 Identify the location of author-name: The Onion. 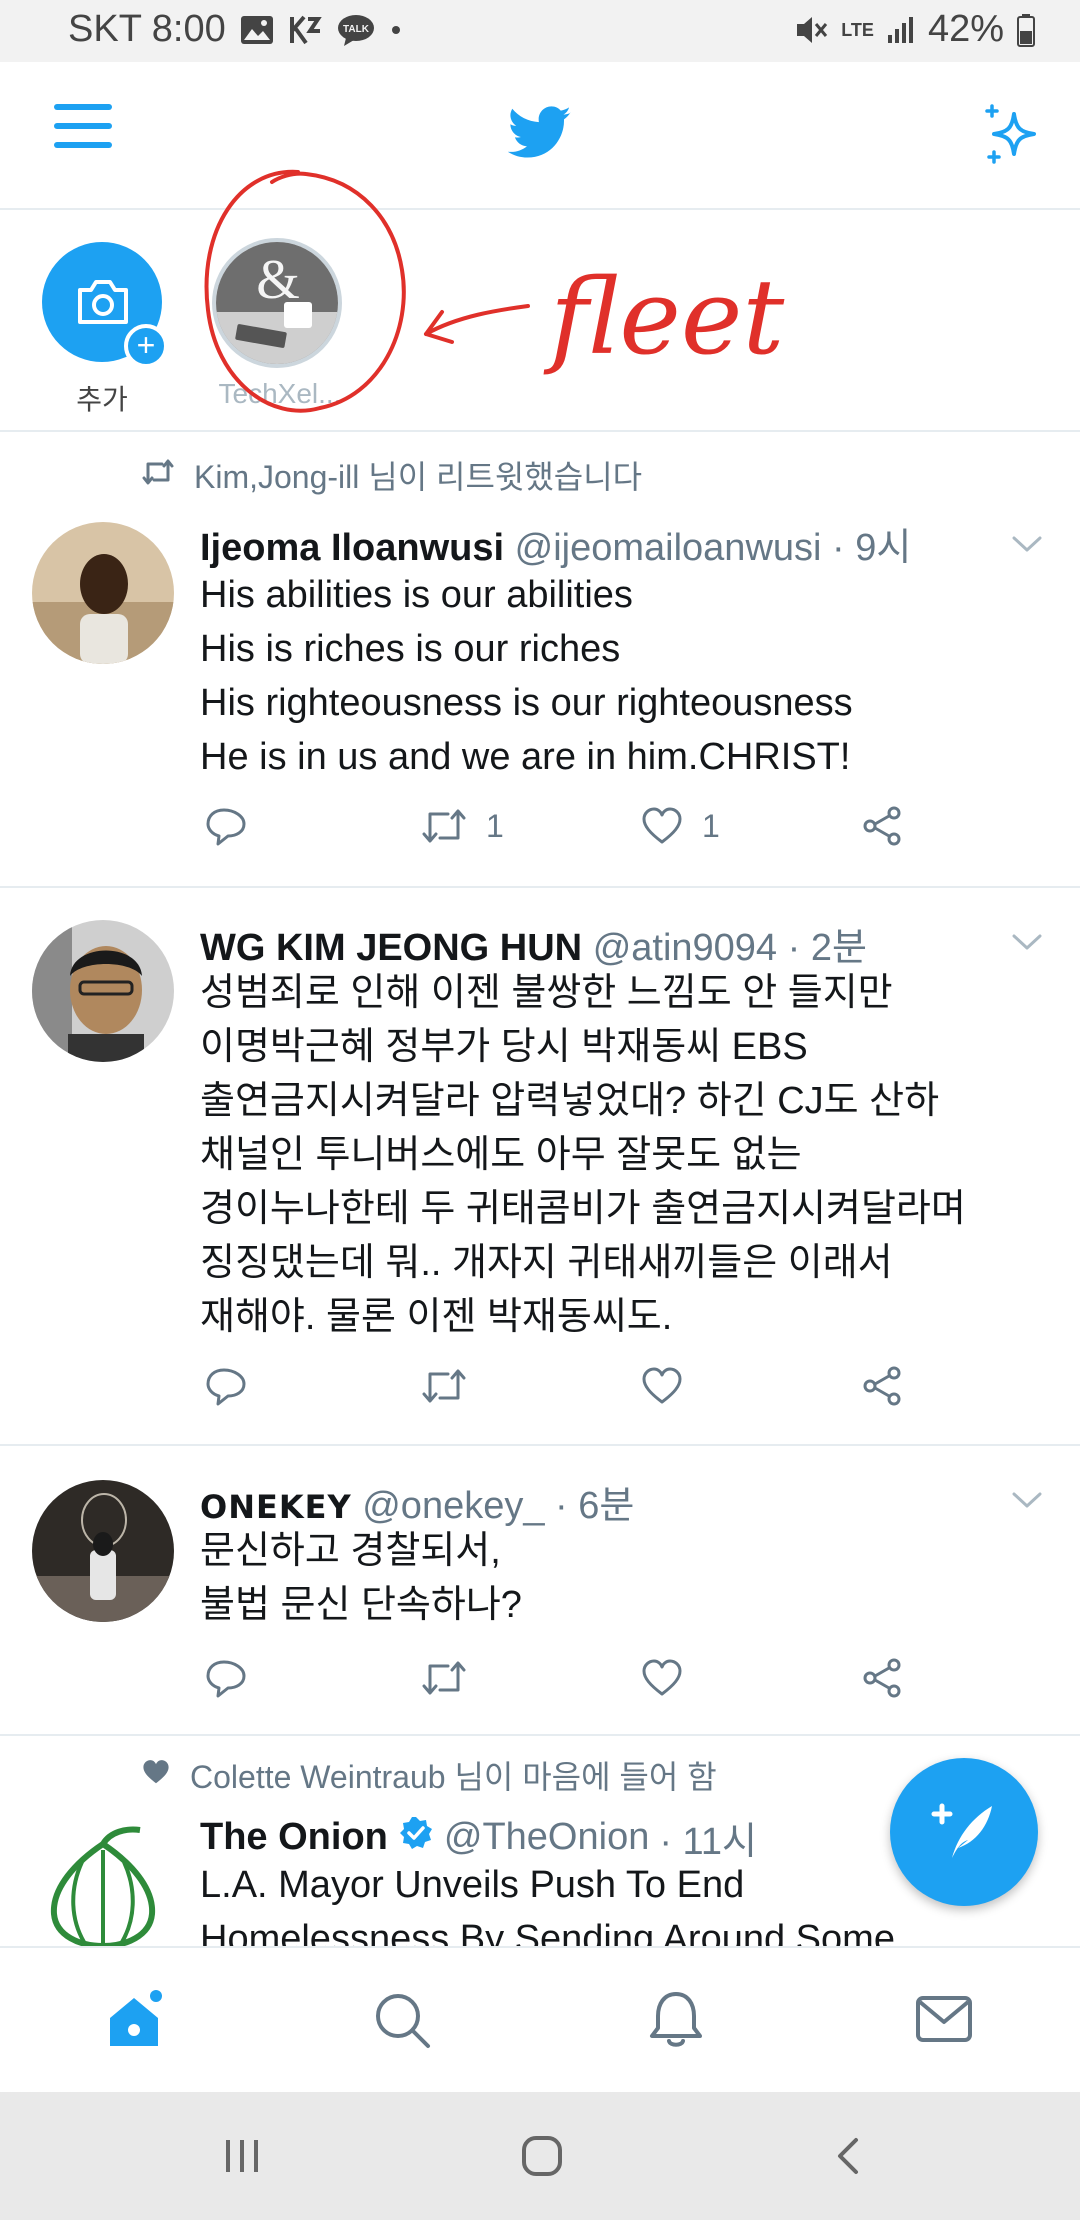
(294, 1837).